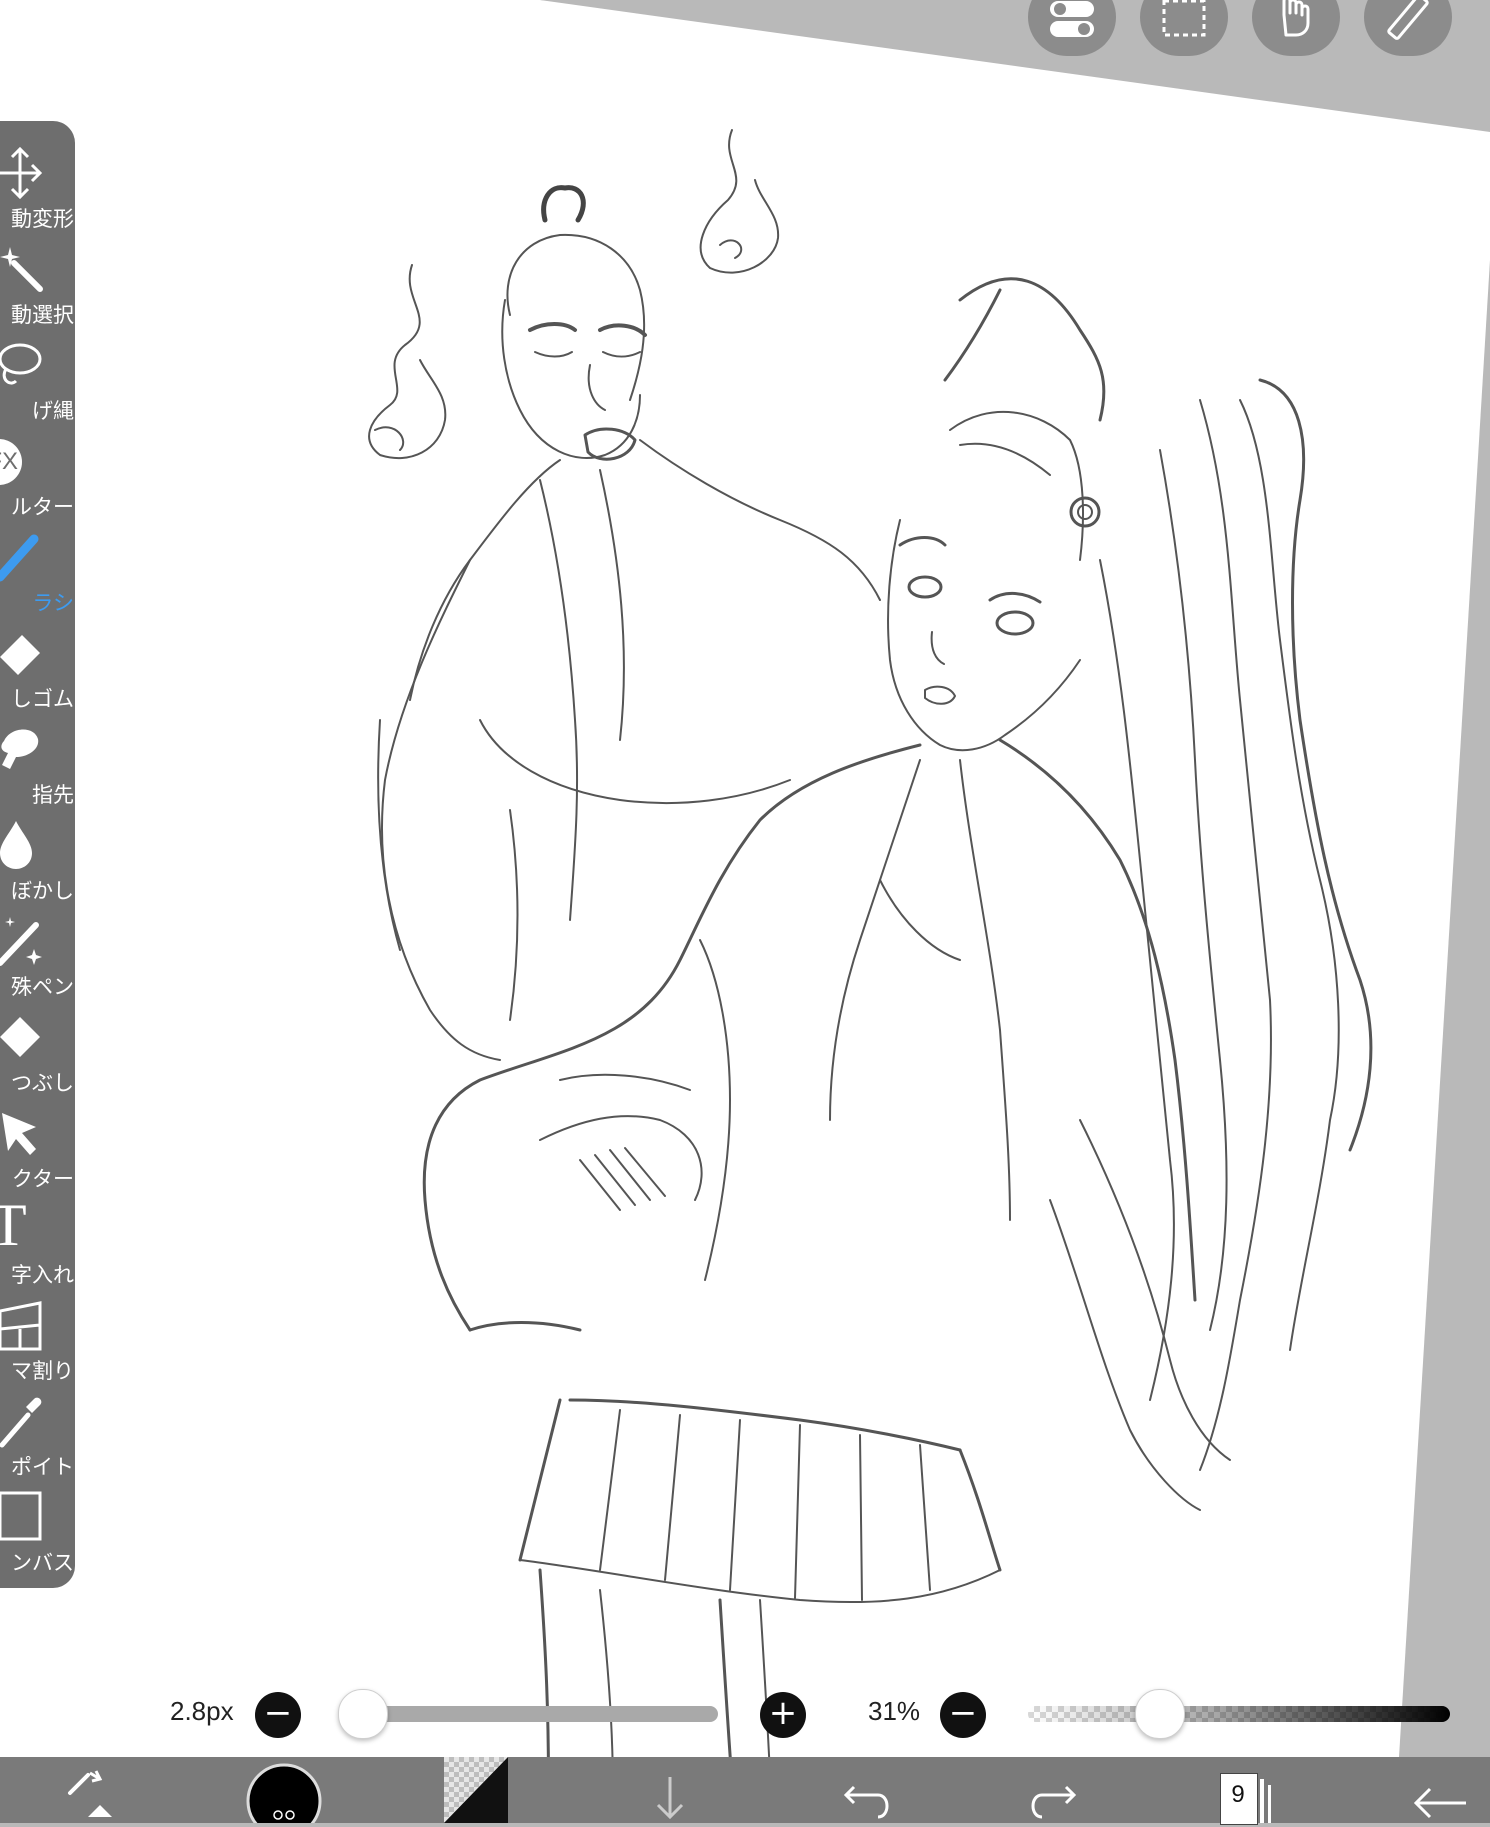  I want to click on brush-size-increase-button: +, so click(783, 1715).